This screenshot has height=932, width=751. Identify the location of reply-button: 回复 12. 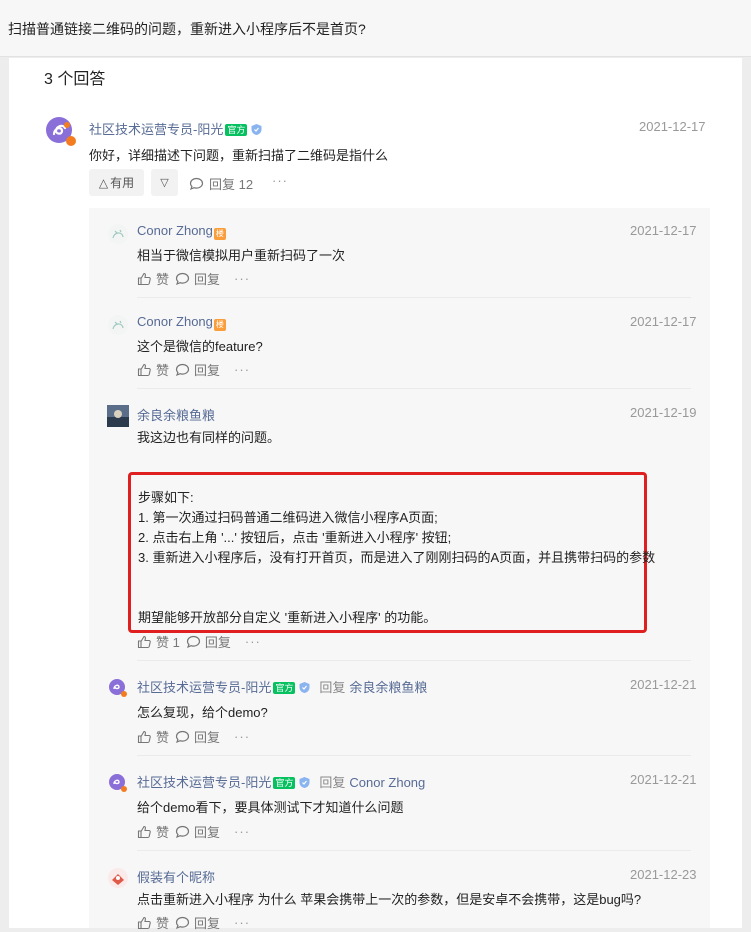
(221, 183).